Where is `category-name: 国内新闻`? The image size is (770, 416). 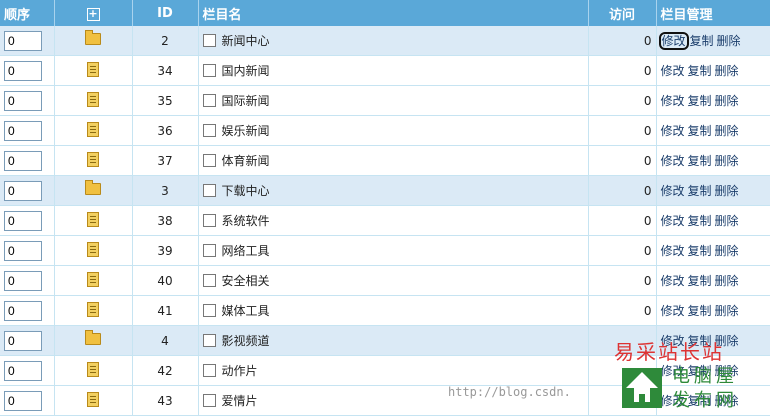
category-name: 国内新闻 is located at coordinates (246, 71).